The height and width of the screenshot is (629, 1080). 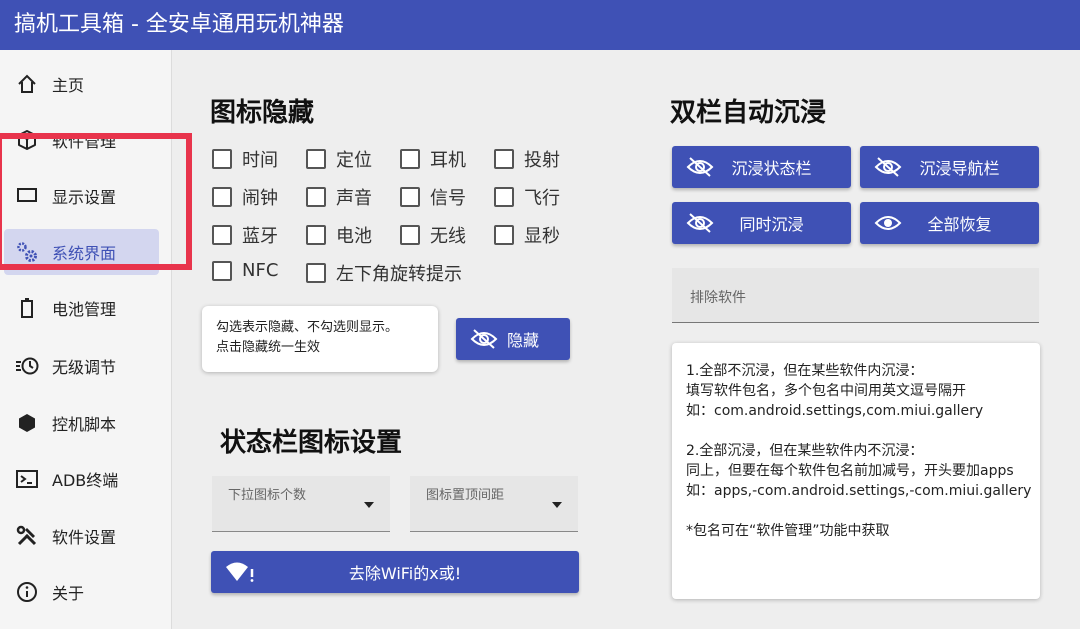 I want to click on checkbox-rotate-hint: 左下角旋转提示, so click(x=384, y=273).